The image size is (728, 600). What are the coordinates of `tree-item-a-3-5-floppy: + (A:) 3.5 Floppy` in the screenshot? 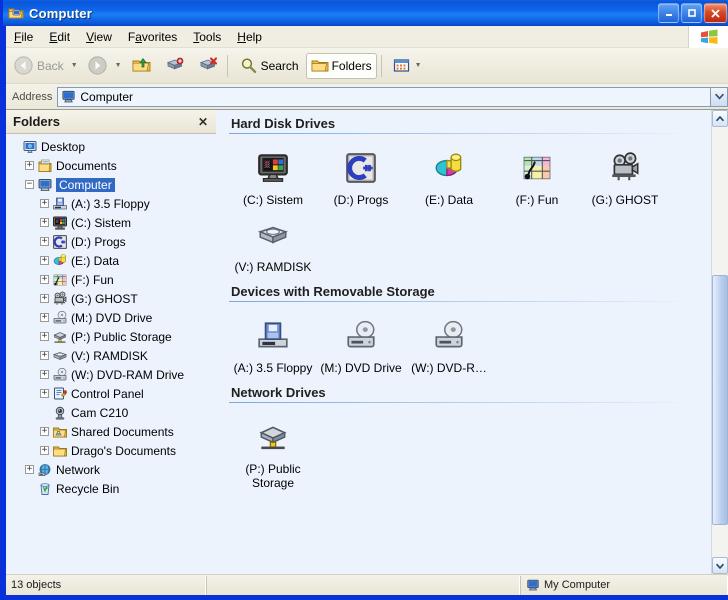 It's located at (111, 203).